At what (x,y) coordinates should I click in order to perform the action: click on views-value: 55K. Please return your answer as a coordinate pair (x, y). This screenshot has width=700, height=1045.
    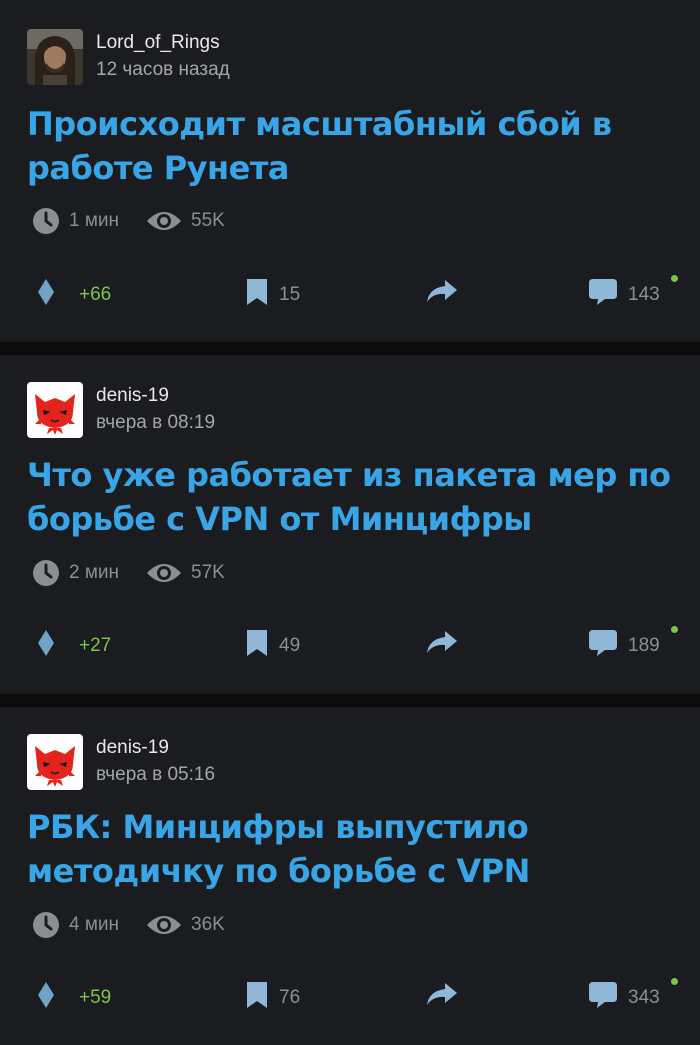
    Looking at the image, I should click on (208, 220).